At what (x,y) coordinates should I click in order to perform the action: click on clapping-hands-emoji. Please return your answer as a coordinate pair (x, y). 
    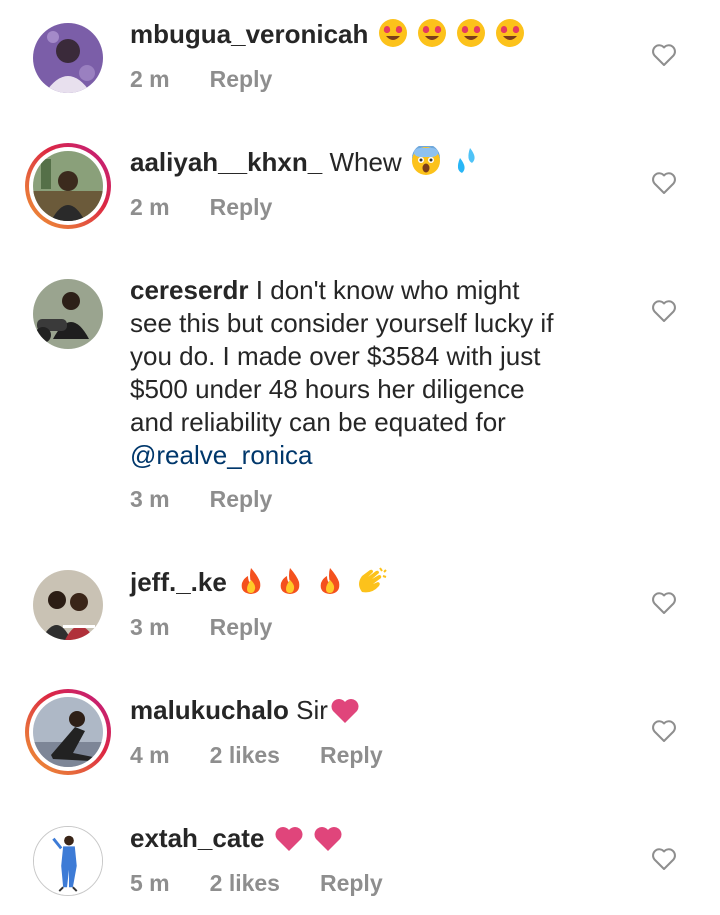
    Looking at the image, I should click on (372, 580).